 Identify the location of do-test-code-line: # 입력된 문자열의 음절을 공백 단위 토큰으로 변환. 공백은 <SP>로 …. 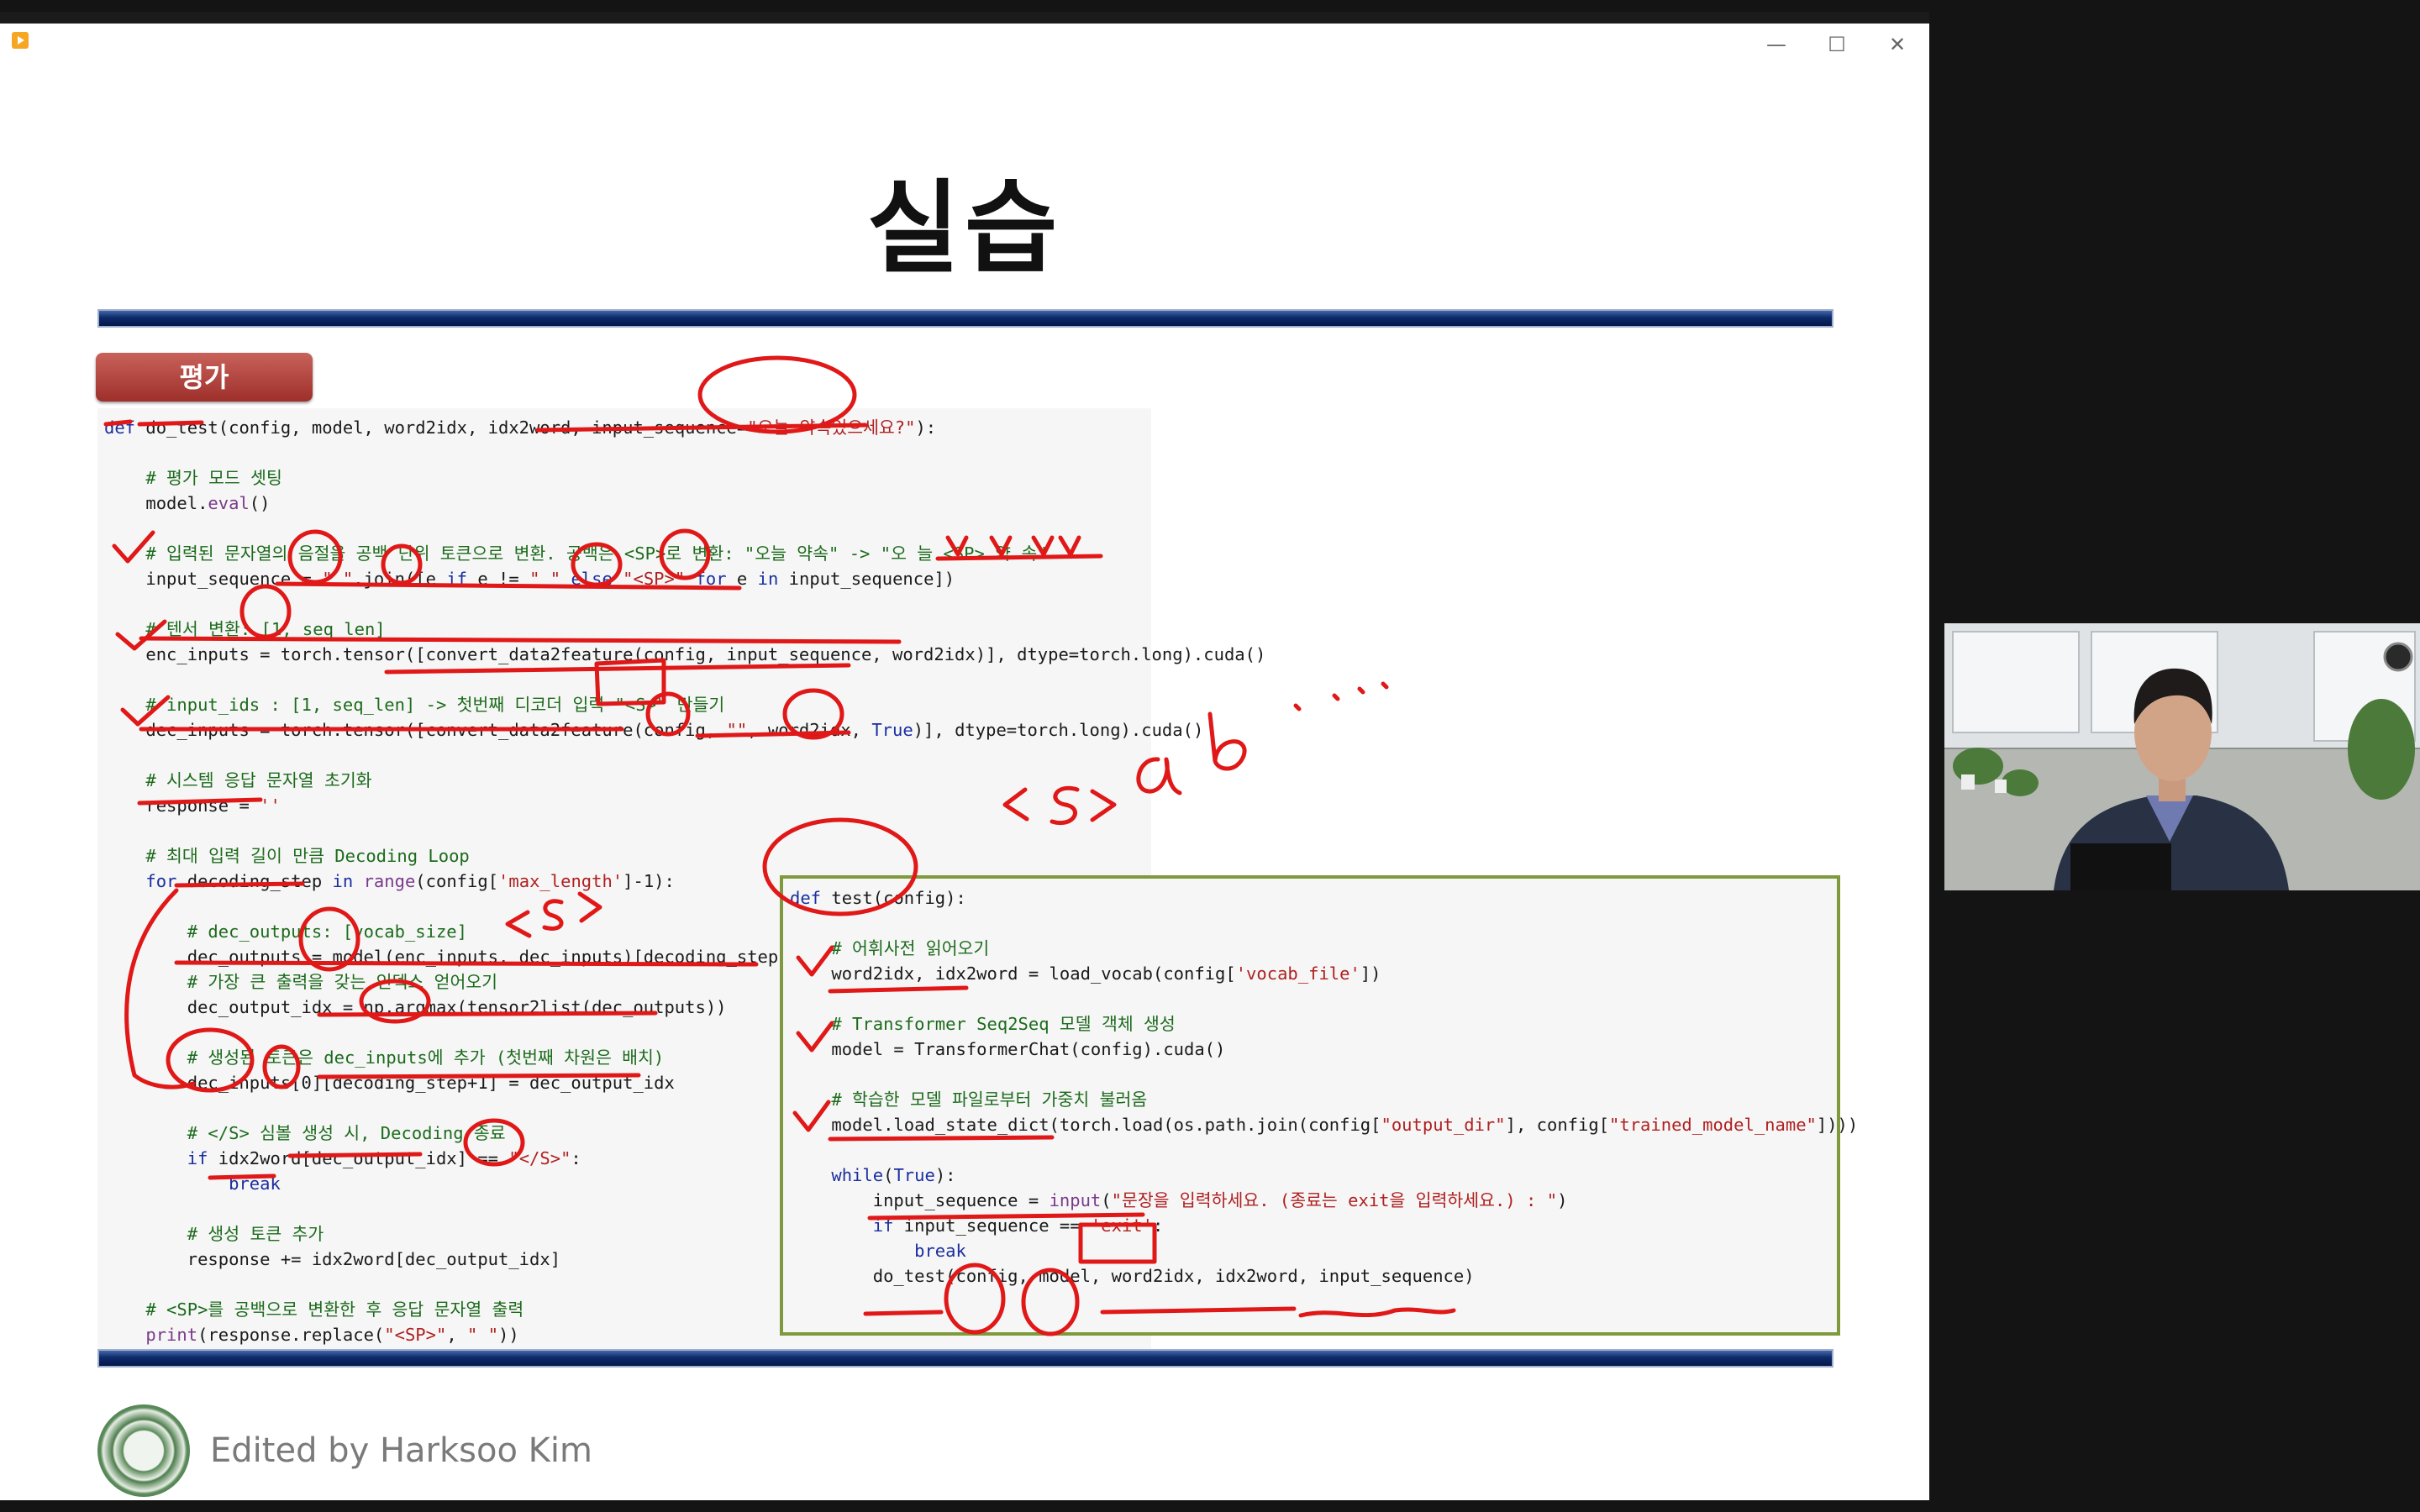
(597, 553).